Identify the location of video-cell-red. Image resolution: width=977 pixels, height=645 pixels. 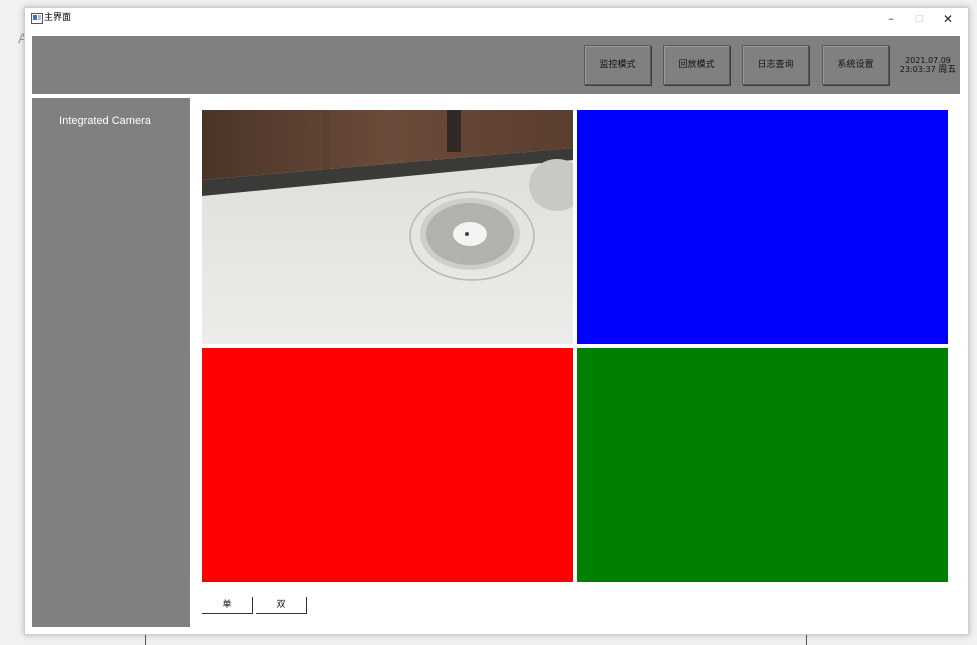
(387, 465).